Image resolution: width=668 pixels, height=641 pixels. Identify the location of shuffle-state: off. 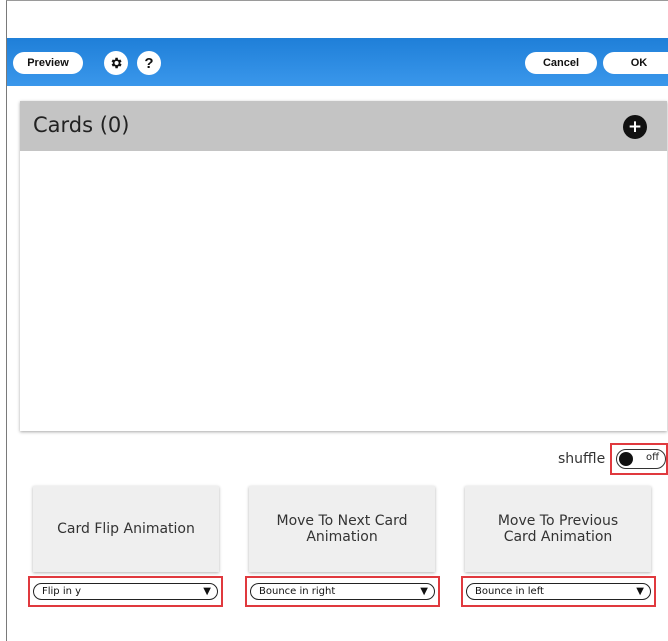
(652, 457).